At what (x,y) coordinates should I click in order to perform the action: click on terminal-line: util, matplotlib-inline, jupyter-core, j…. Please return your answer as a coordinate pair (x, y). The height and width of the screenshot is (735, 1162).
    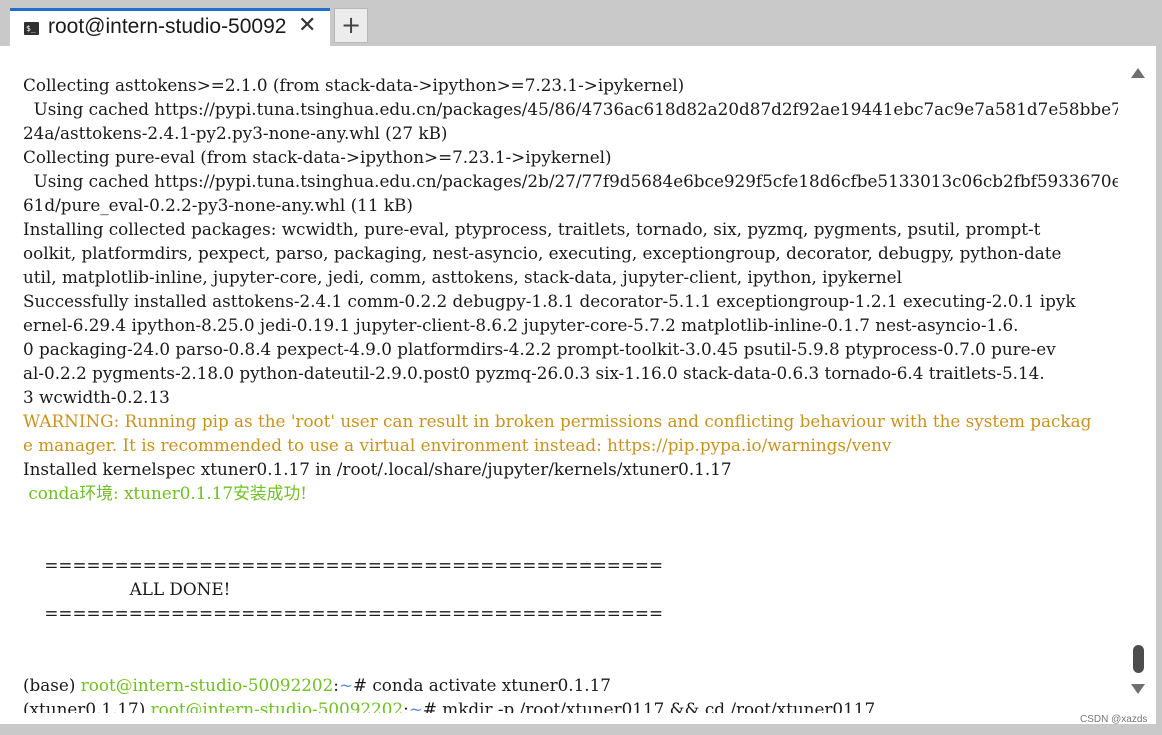
    Looking at the image, I should click on (570, 277).